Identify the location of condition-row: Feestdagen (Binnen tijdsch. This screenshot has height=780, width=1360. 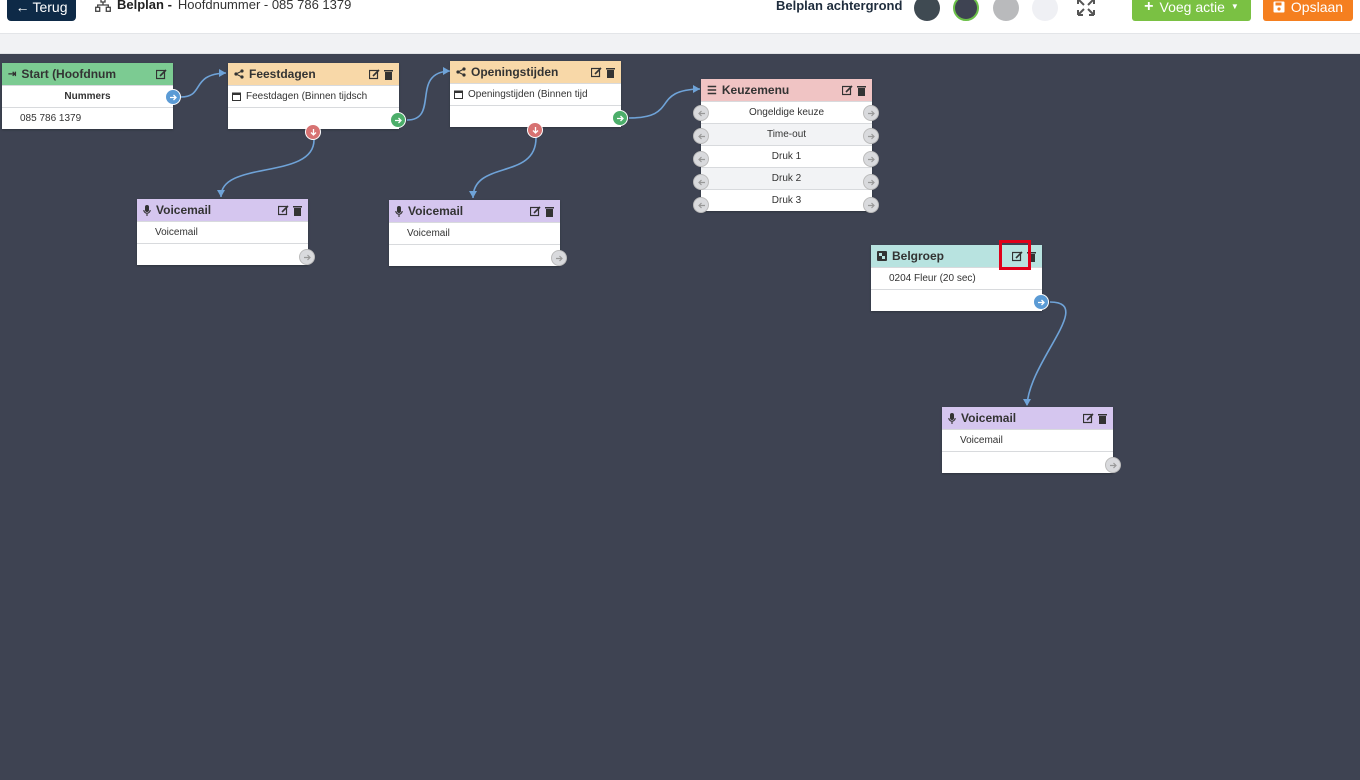
(313, 96).